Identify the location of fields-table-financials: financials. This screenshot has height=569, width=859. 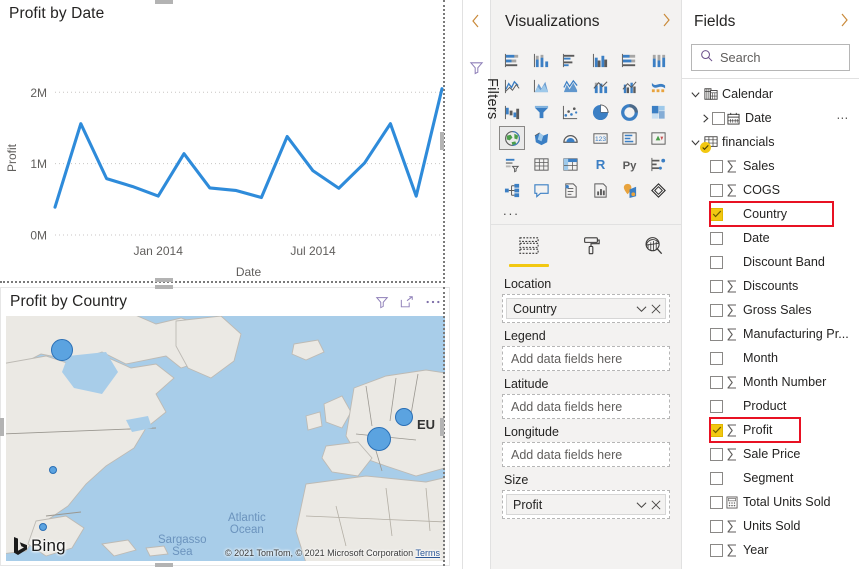
(770, 142).